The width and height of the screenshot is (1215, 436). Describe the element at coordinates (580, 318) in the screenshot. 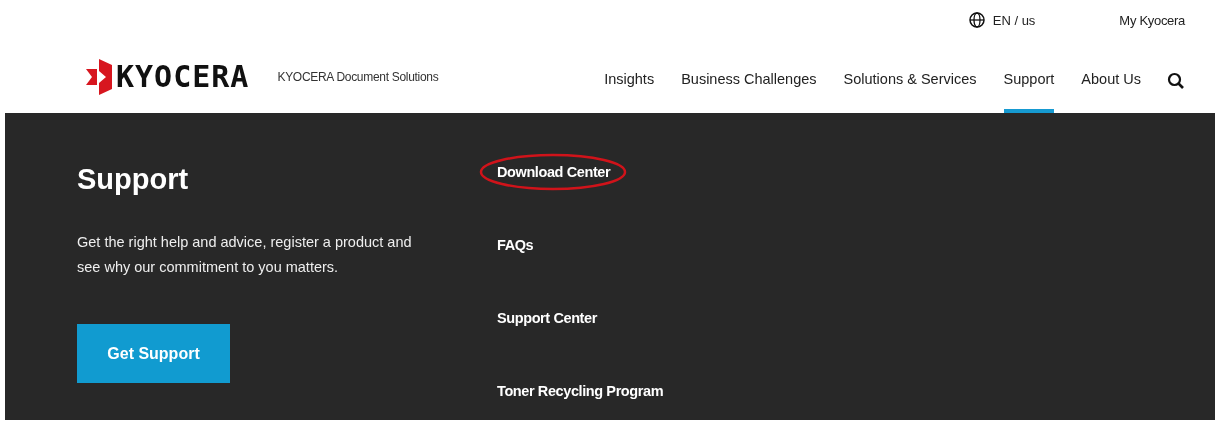

I see `menu-link: Support Center` at that location.